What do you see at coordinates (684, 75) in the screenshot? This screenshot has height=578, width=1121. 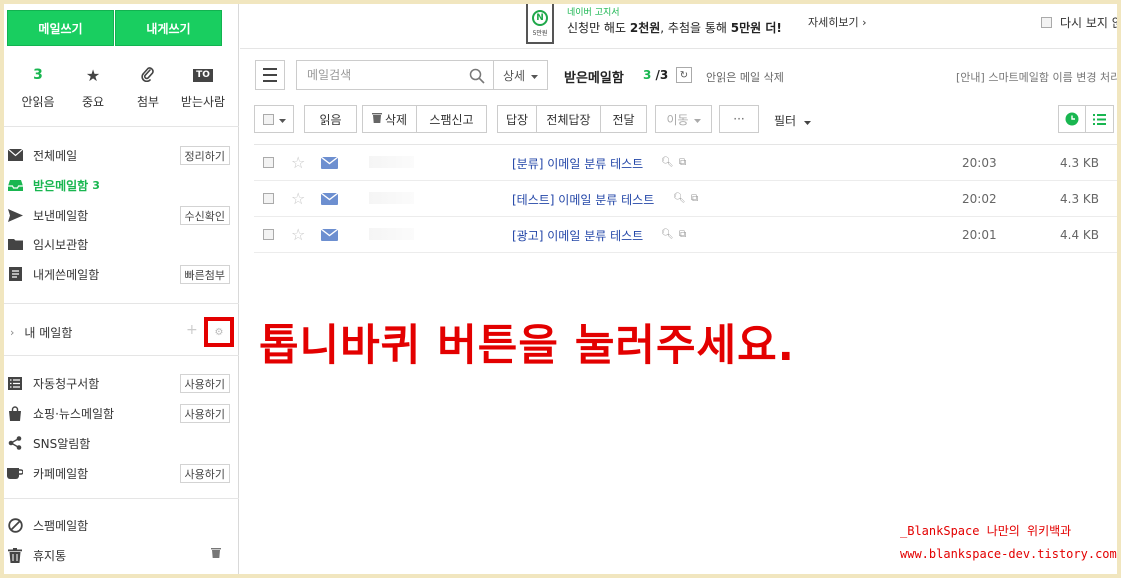 I see `refresh-icon: ↻` at bounding box center [684, 75].